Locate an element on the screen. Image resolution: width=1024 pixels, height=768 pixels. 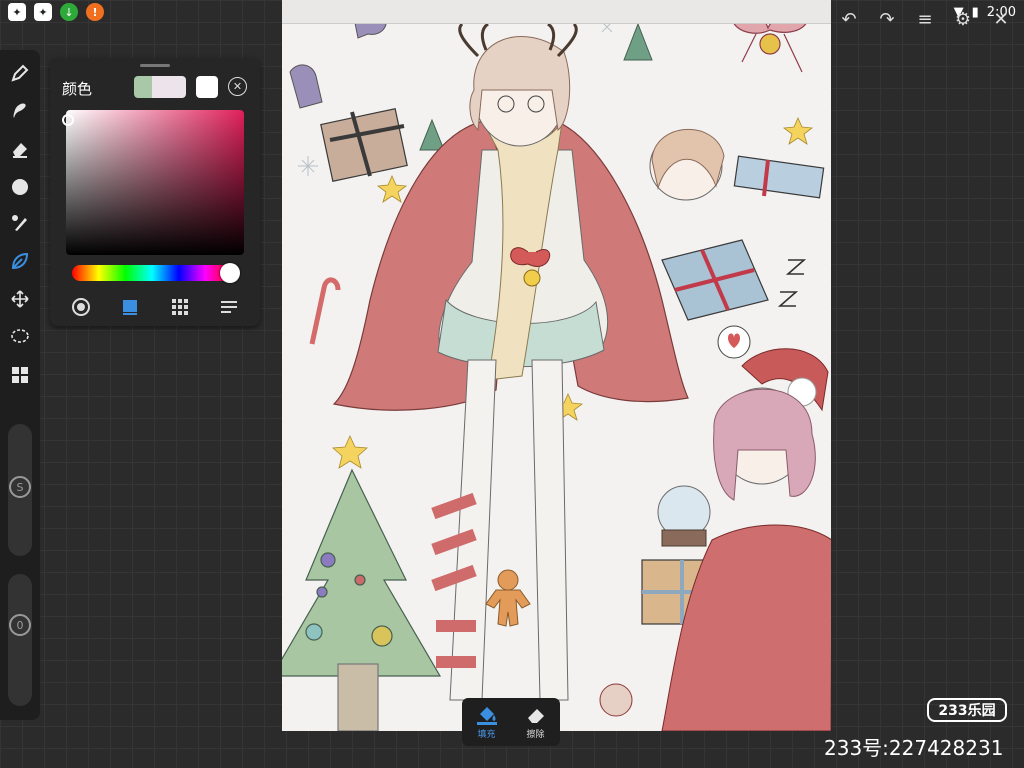
palette-mode-tab is located at coordinates (180, 307).